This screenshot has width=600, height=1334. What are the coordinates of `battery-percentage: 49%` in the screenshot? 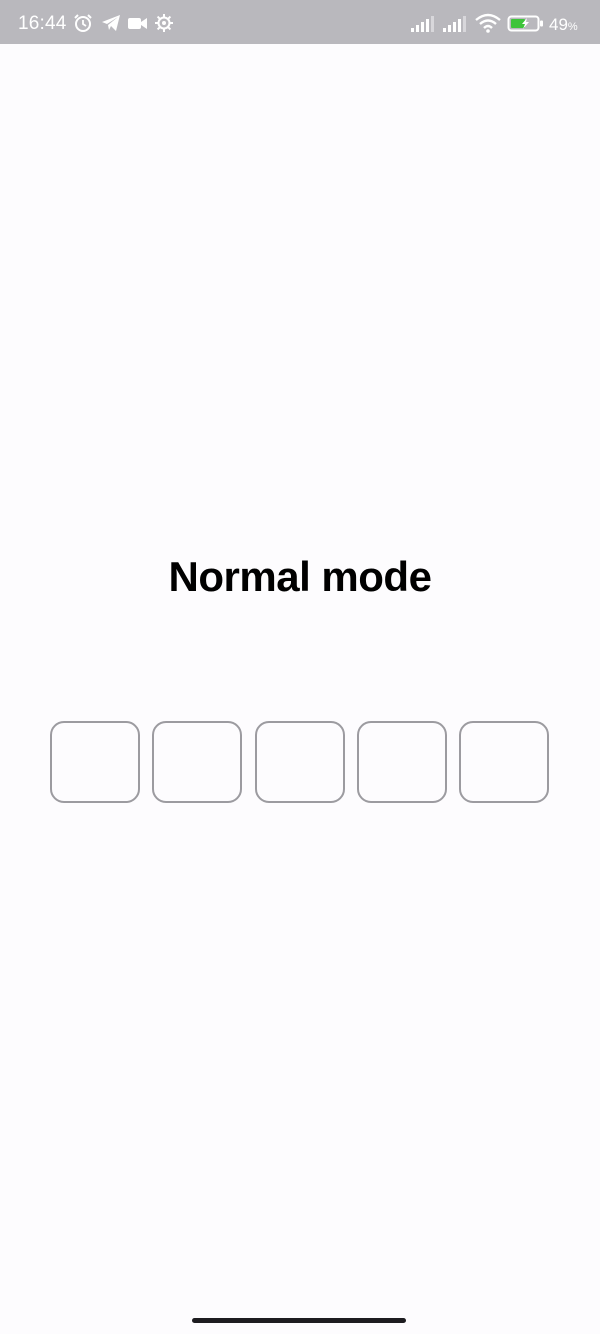 It's located at (563, 25).